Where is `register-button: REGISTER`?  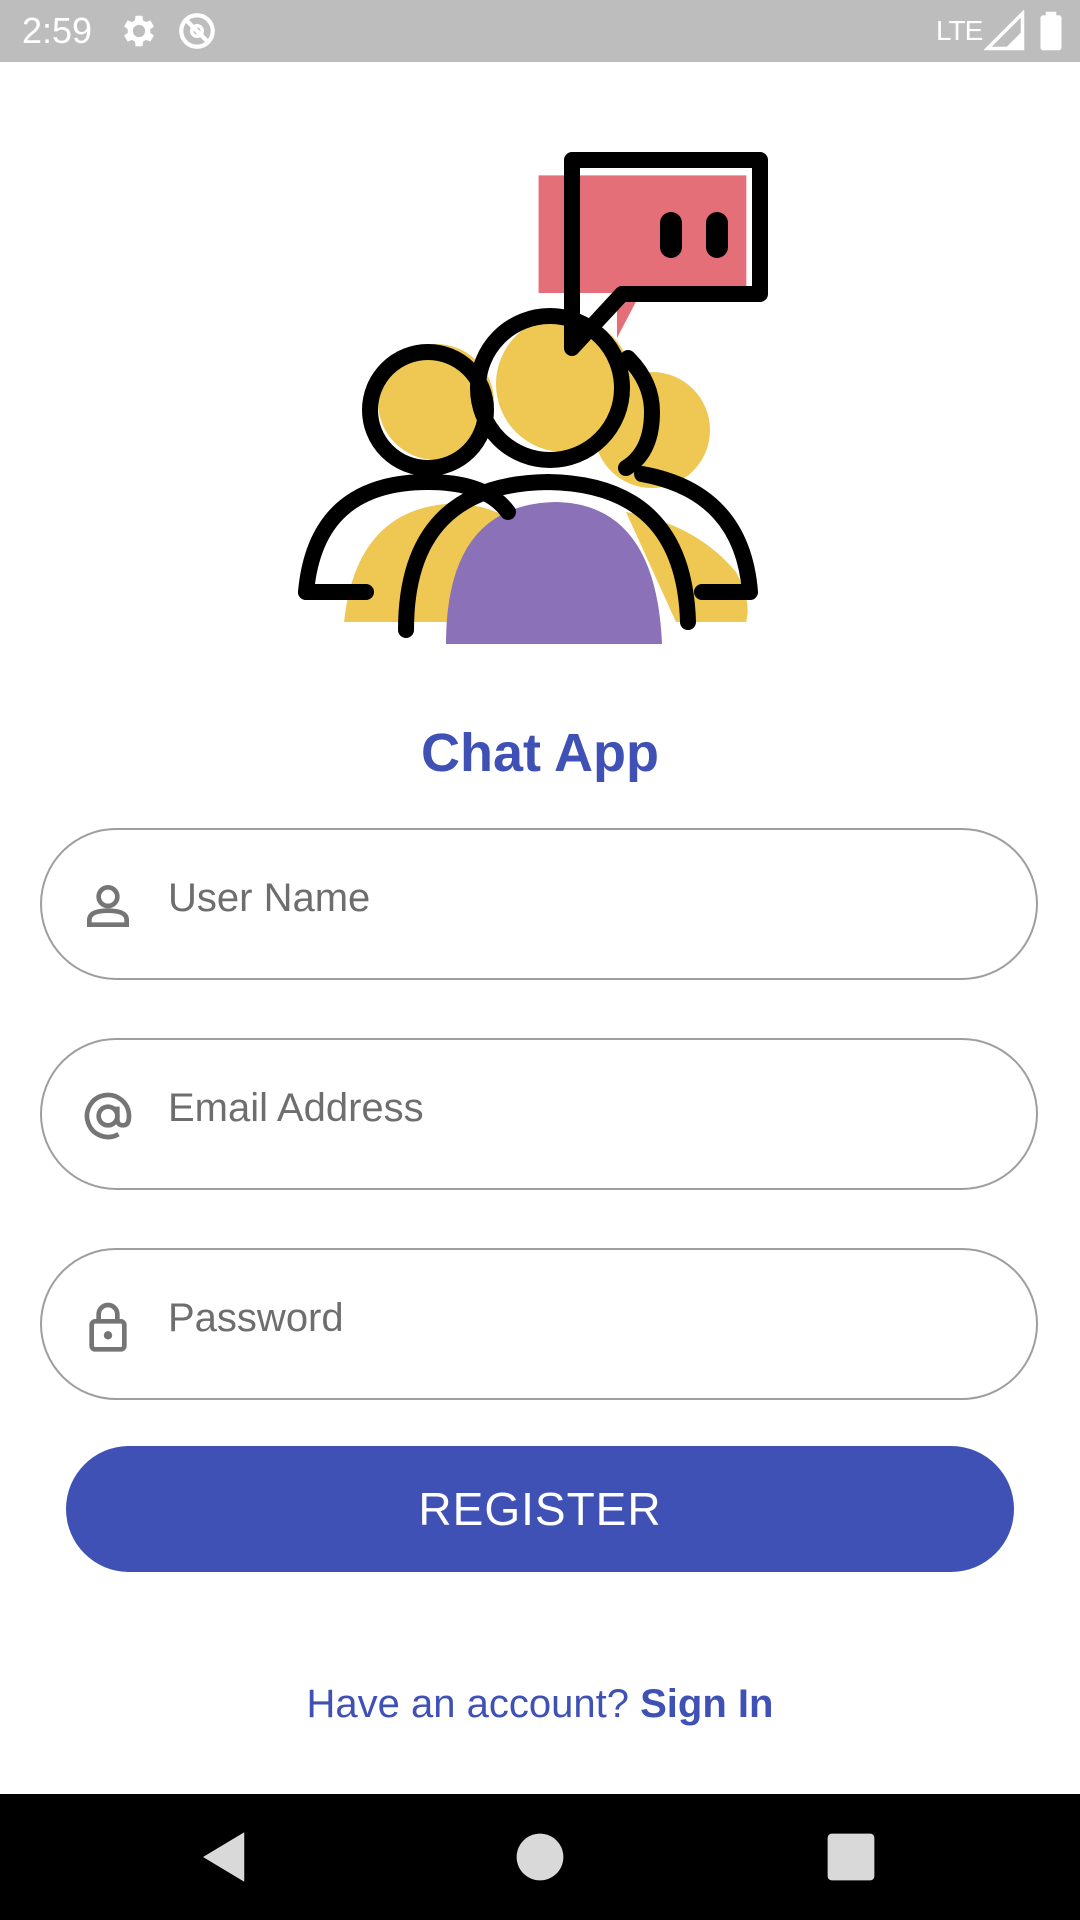 register-button: REGISTER is located at coordinates (540, 1509).